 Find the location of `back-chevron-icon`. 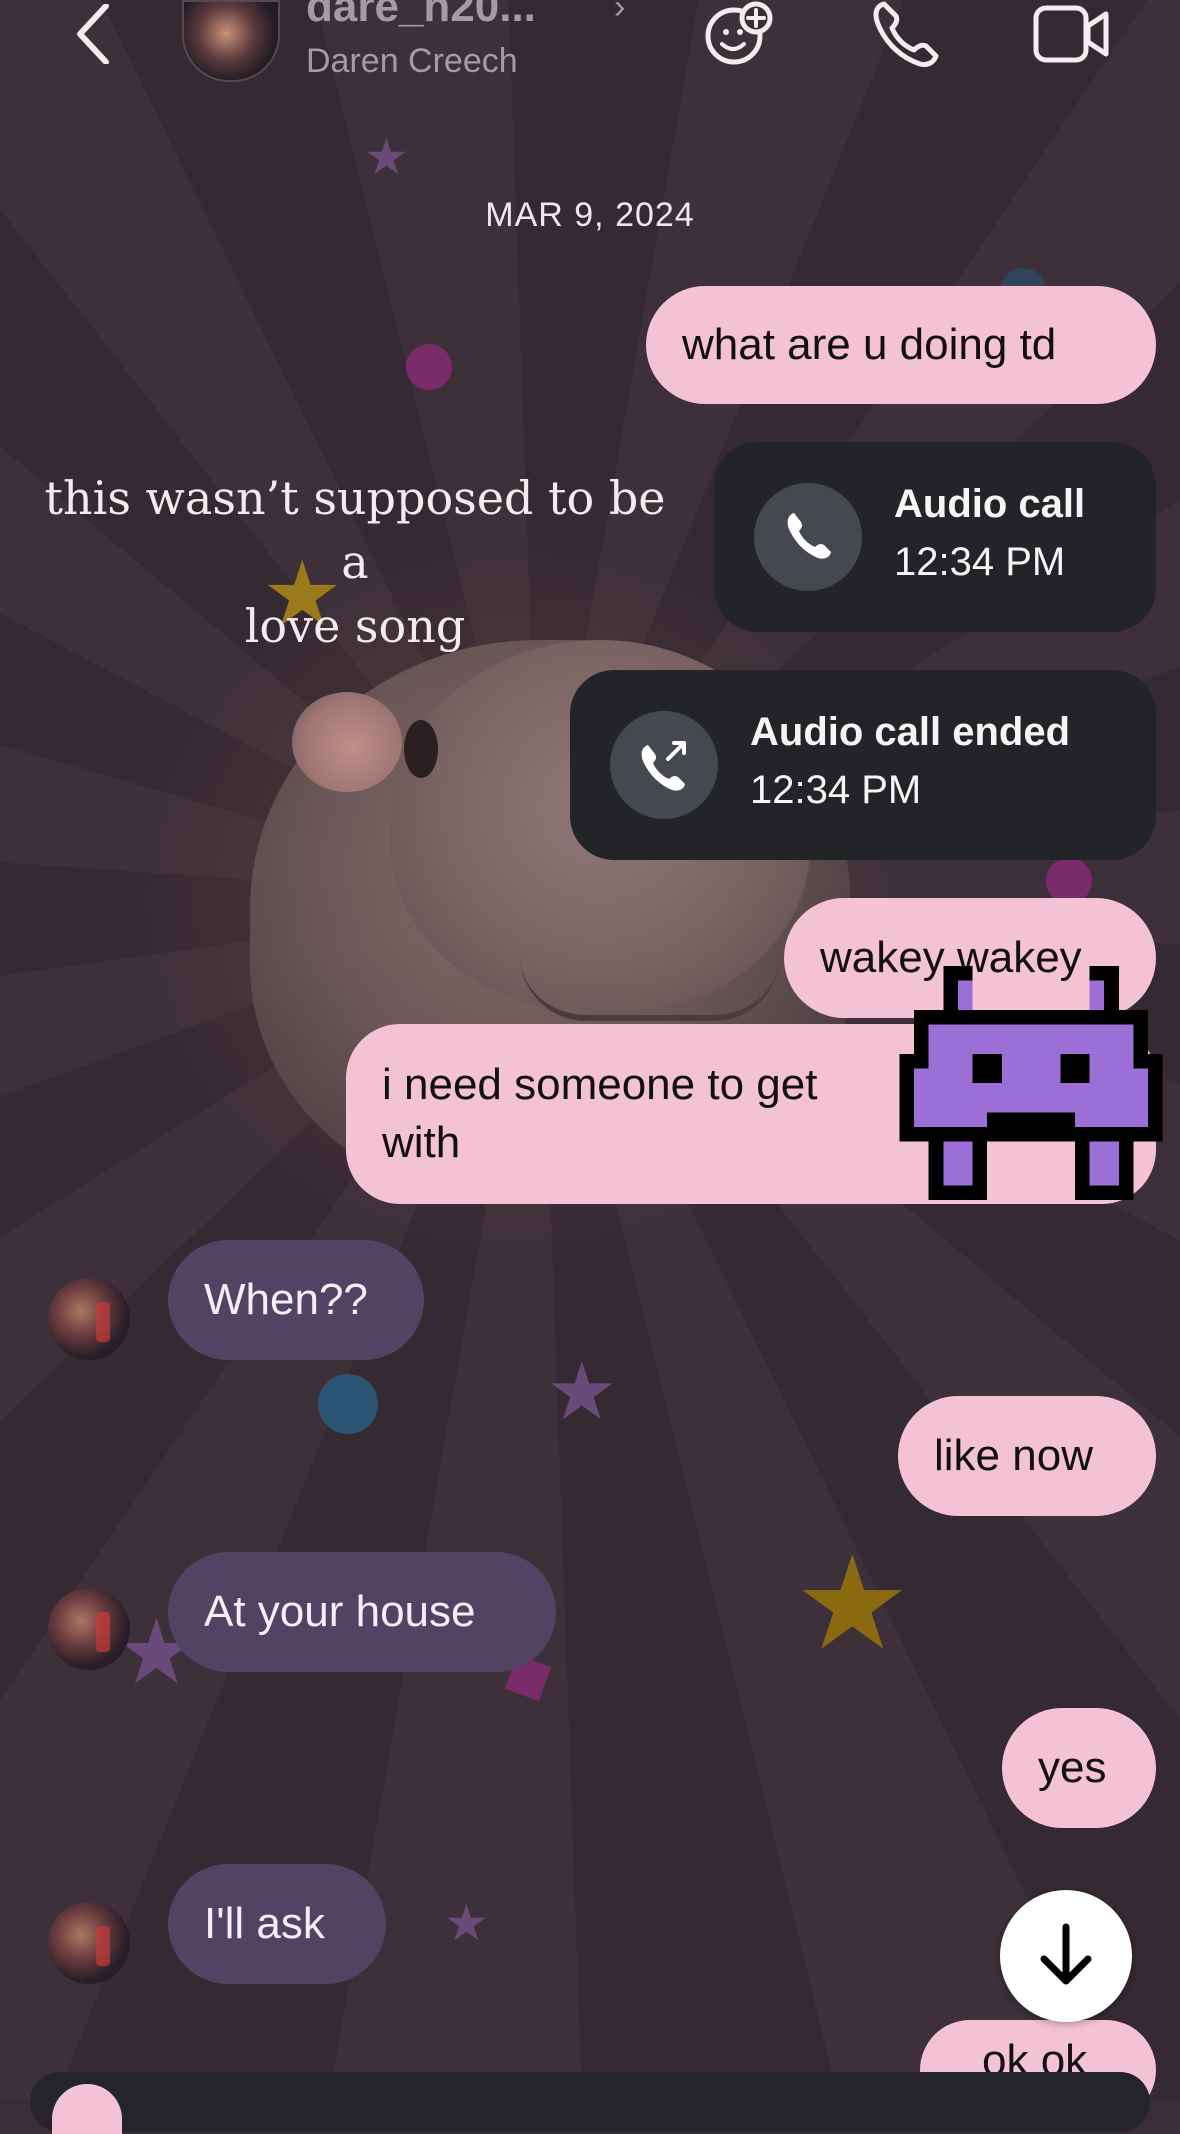

back-chevron-icon is located at coordinates (95, 34).